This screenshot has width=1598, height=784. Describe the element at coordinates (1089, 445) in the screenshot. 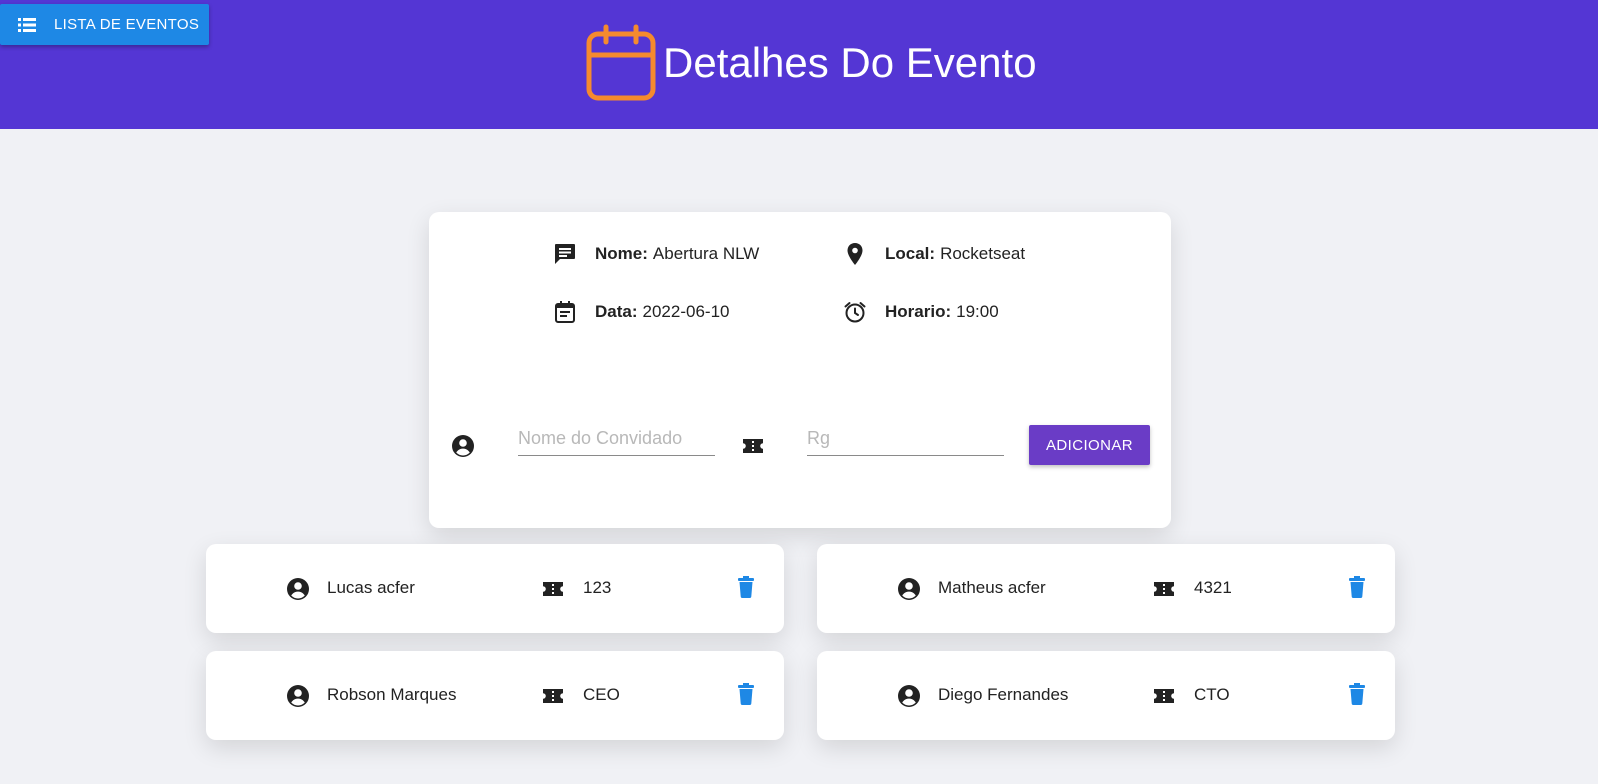

I see `adicionar-button: ADICIONAR` at that location.